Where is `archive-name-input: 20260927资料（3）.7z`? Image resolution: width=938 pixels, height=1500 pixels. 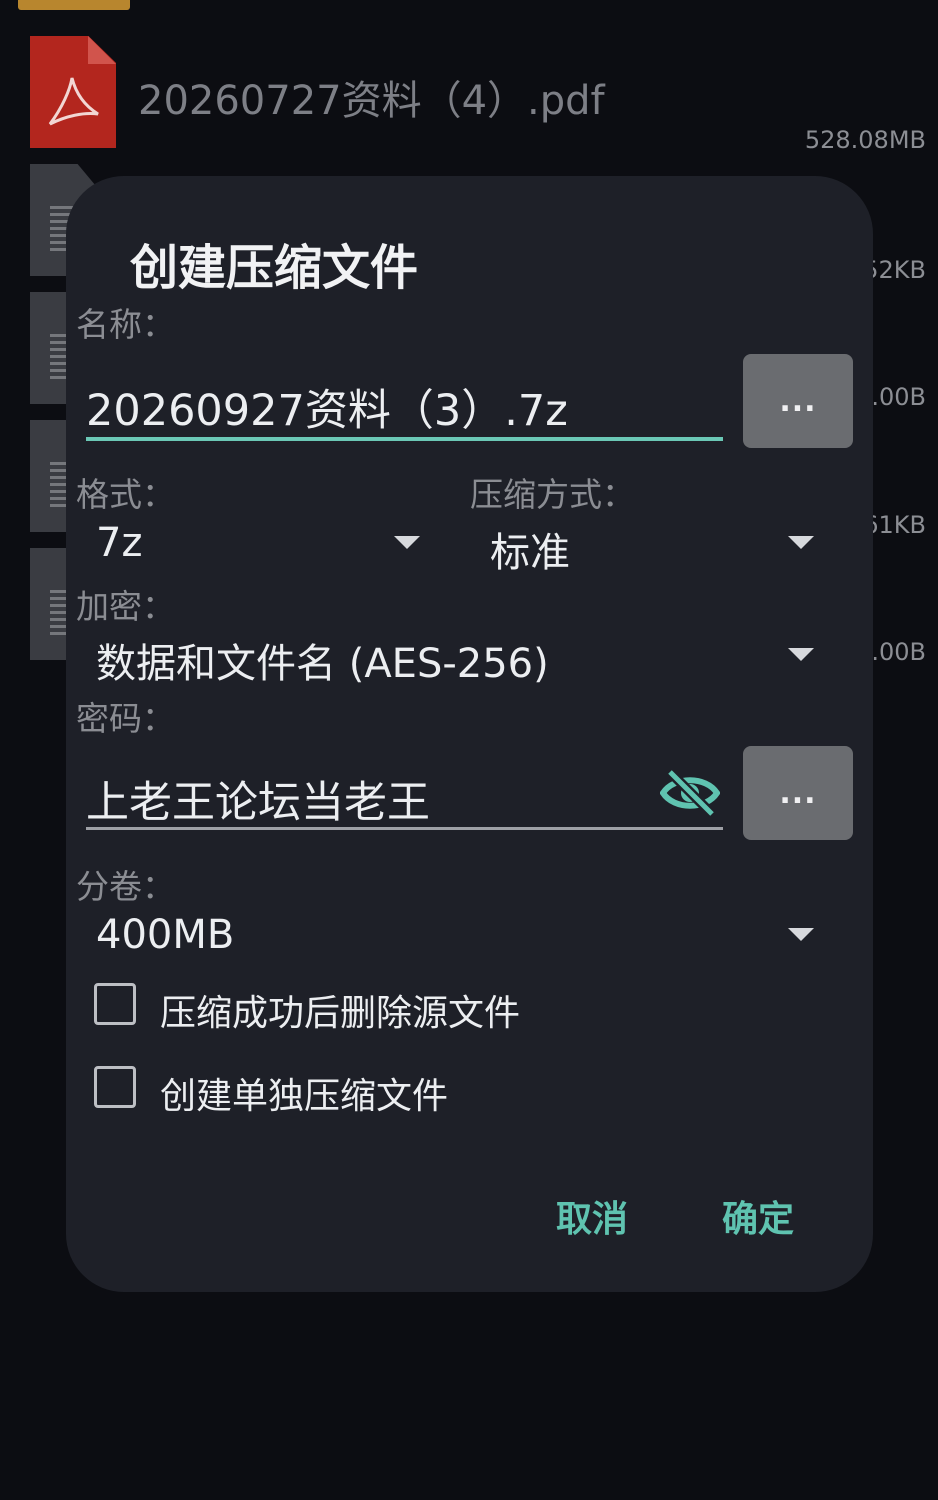 archive-name-input: 20260927资料（3）.7z is located at coordinates (327, 407).